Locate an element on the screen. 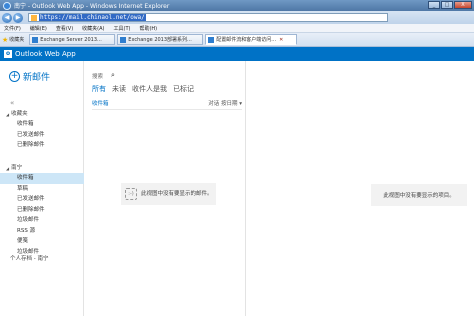 This screenshot has width=474, height=316. outlook-logo-icon: o is located at coordinates (8, 54).